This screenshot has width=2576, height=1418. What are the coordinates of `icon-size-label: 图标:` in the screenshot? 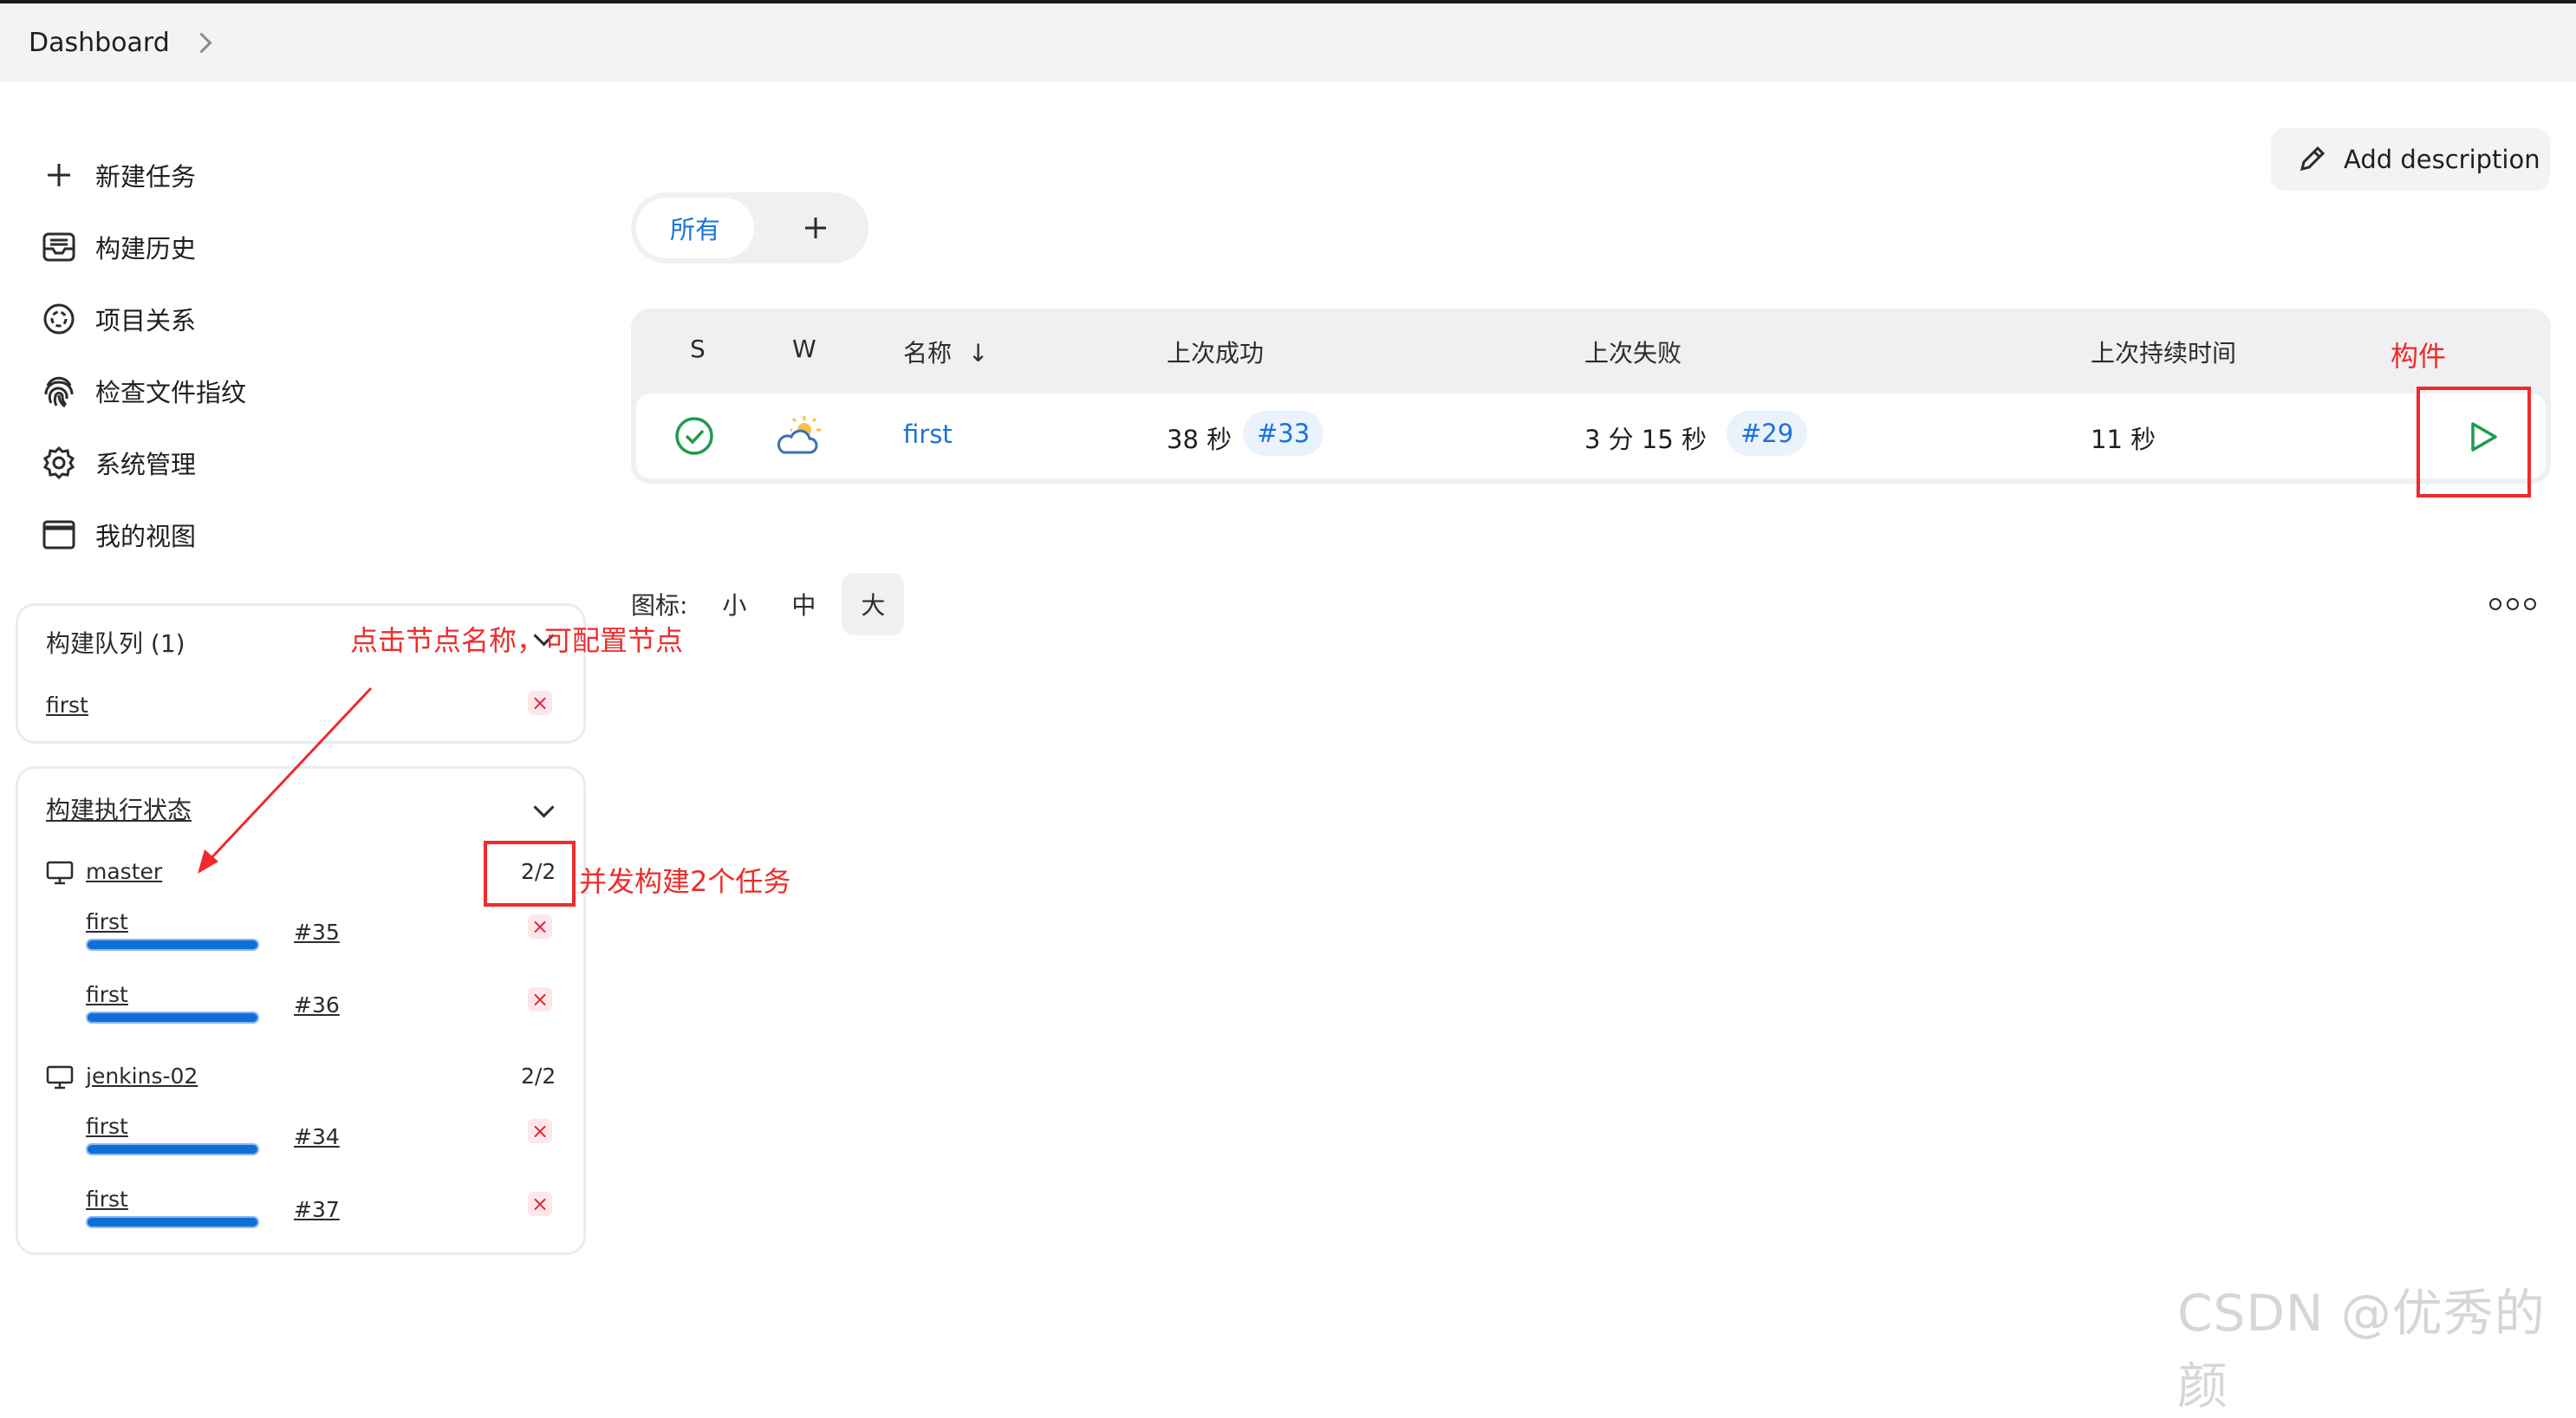 It's located at (659, 605).